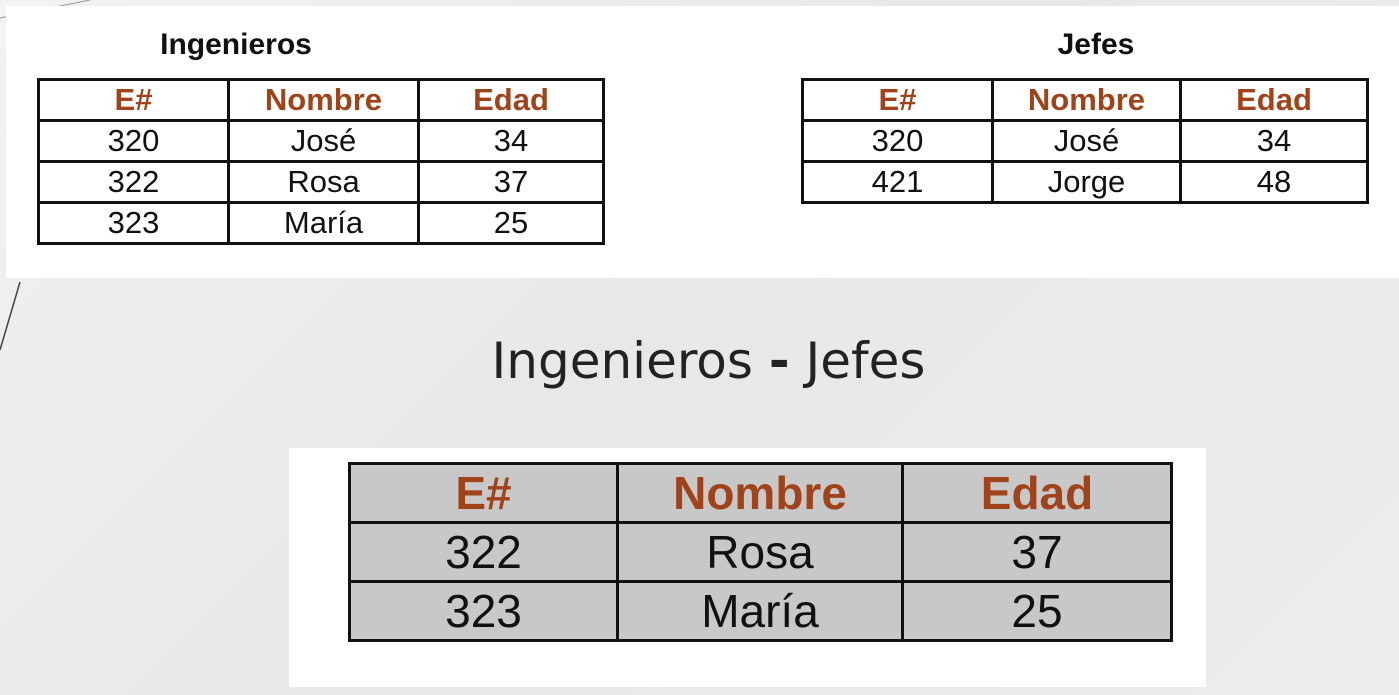  Describe the element at coordinates (865, 361) in the screenshot. I see `operation-right-operand: Jefes` at that location.